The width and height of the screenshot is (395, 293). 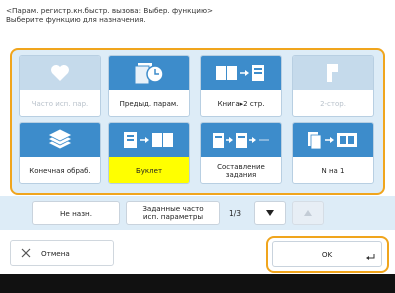 I want to click on page-indicator: 1/3, so click(x=235, y=213).